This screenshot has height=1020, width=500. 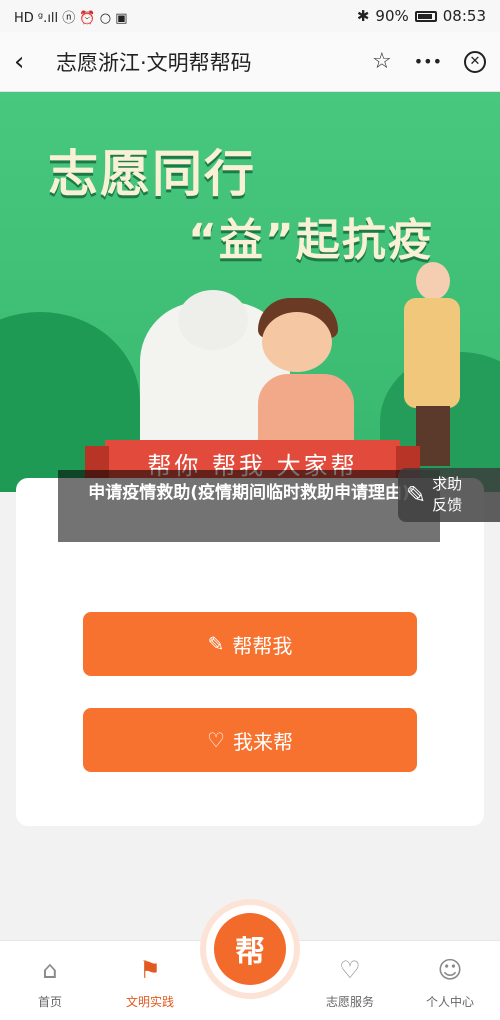 What do you see at coordinates (349, 1002) in the screenshot?
I see `nav-service-label: 志愿服务` at bounding box center [349, 1002].